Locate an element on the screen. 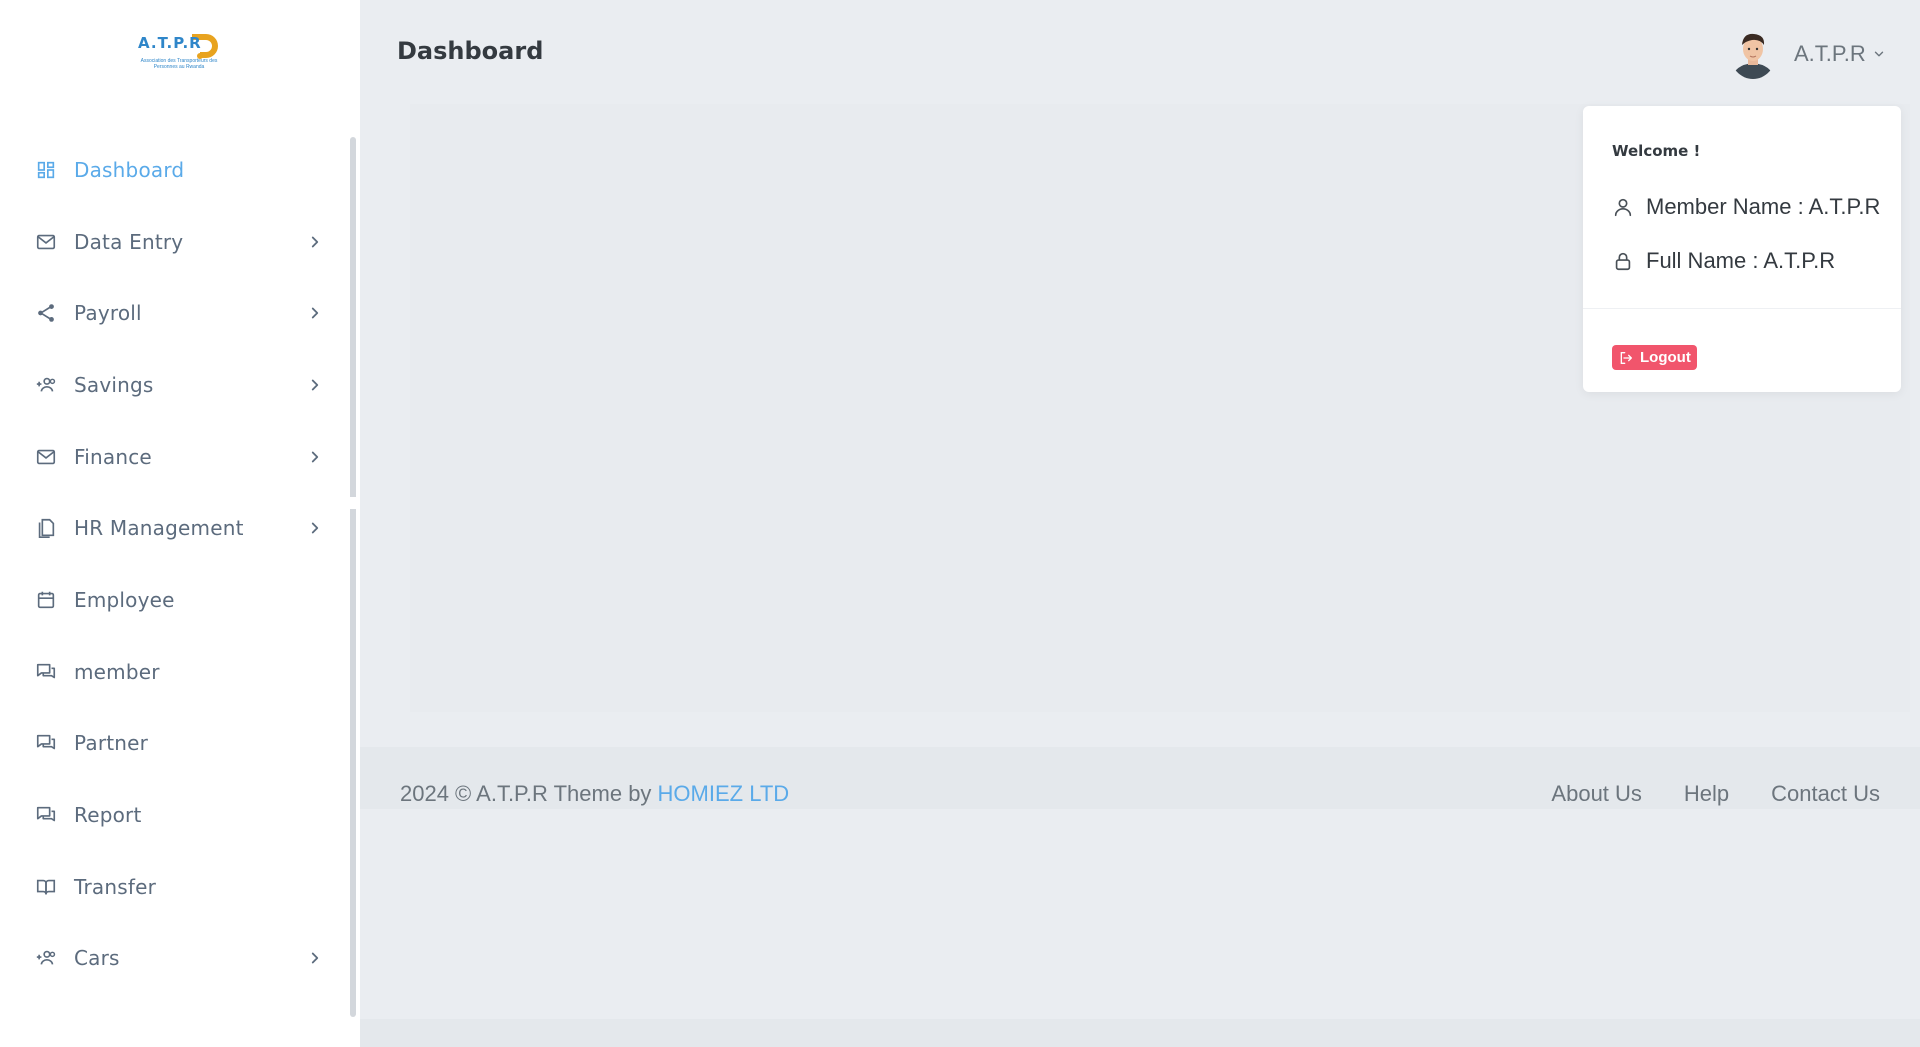 The image size is (1920, 1047). sidebar-item-payroll: Payroll is located at coordinates (170, 313).